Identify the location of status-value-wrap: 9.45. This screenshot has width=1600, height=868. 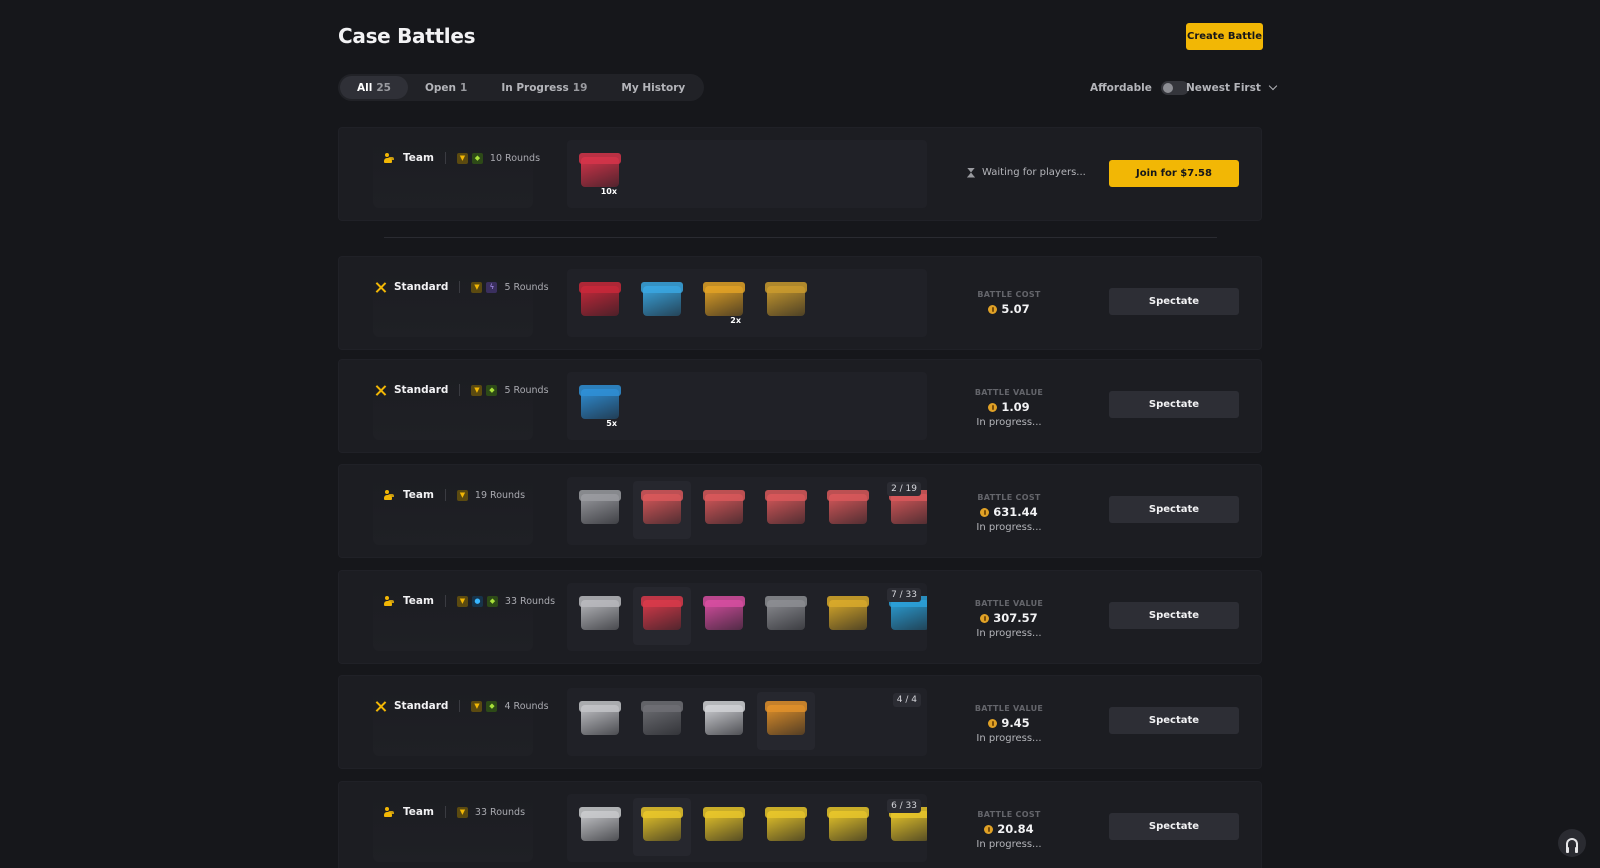
(1009, 723).